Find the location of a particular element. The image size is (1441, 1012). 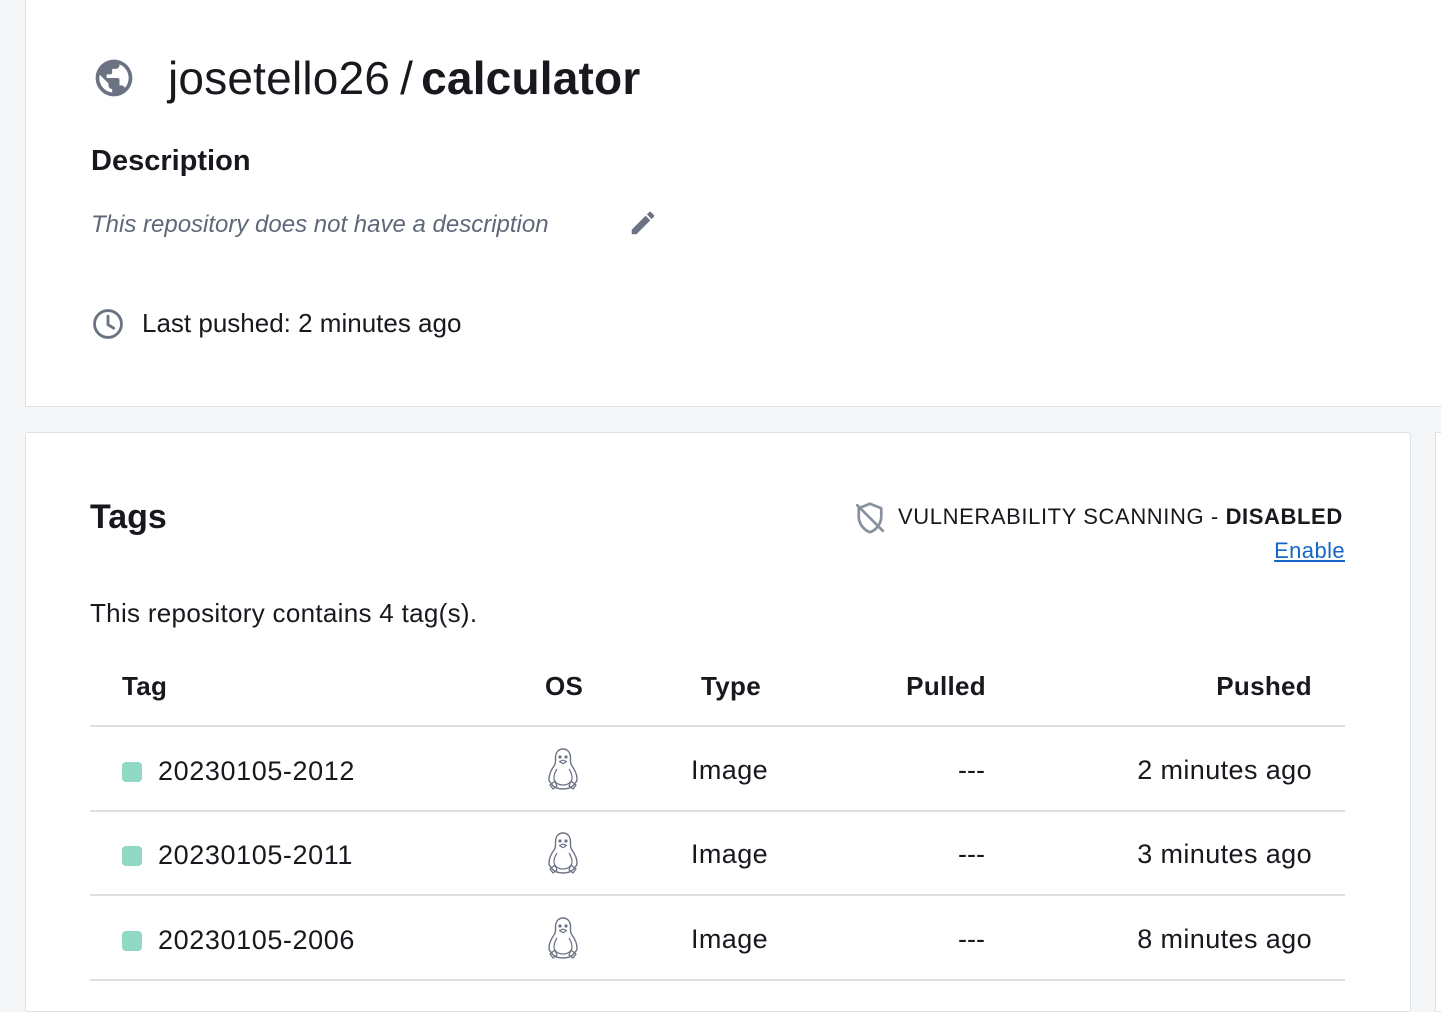

vulnerability-scanning-state: DISABLED is located at coordinates (1284, 516).